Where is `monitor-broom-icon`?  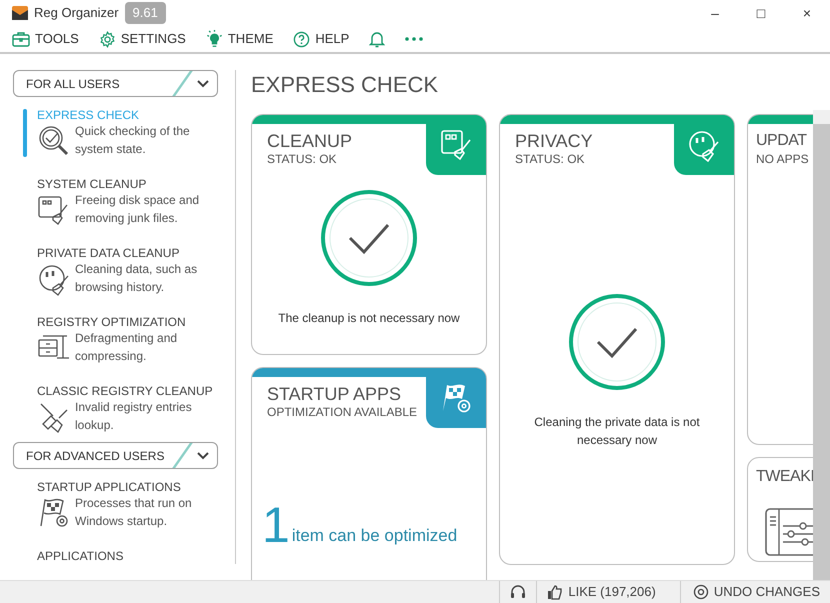
monitor-broom-icon is located at coordinates (456, 145).